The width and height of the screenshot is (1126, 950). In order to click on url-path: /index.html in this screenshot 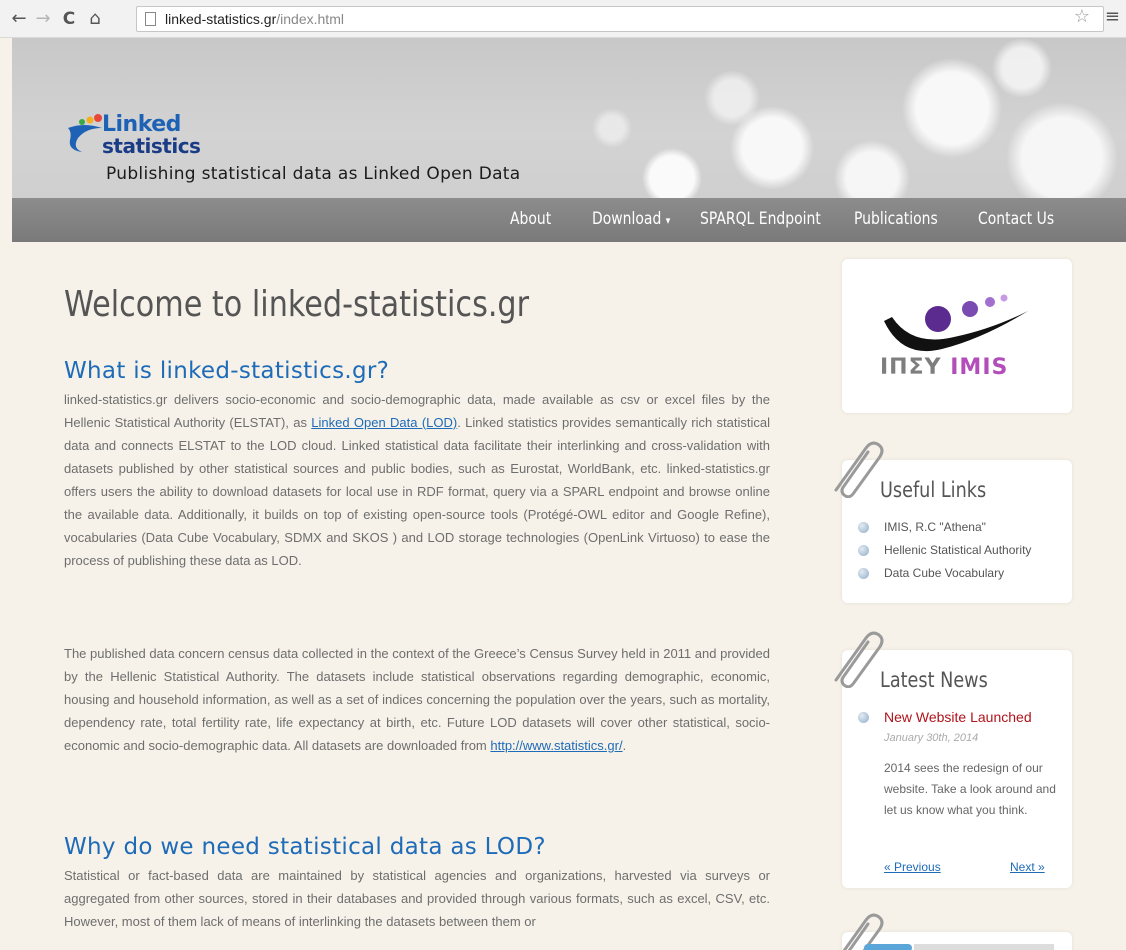, I will do `click(310, 19)`.